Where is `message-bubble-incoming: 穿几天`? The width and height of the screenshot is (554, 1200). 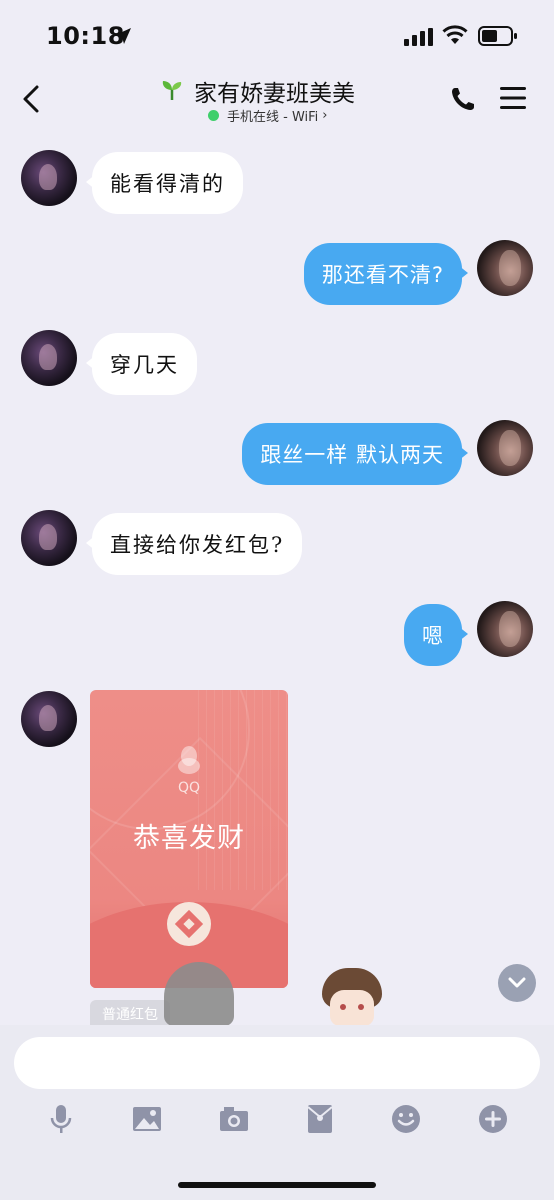 message-bubble-incoming: 穿几天 is located at coordinates (141, 364).